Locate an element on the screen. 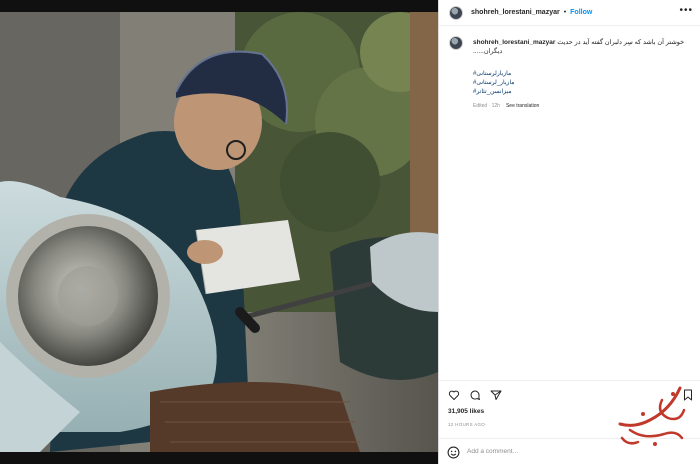  comment-icon is located at coordinates (475, 395).